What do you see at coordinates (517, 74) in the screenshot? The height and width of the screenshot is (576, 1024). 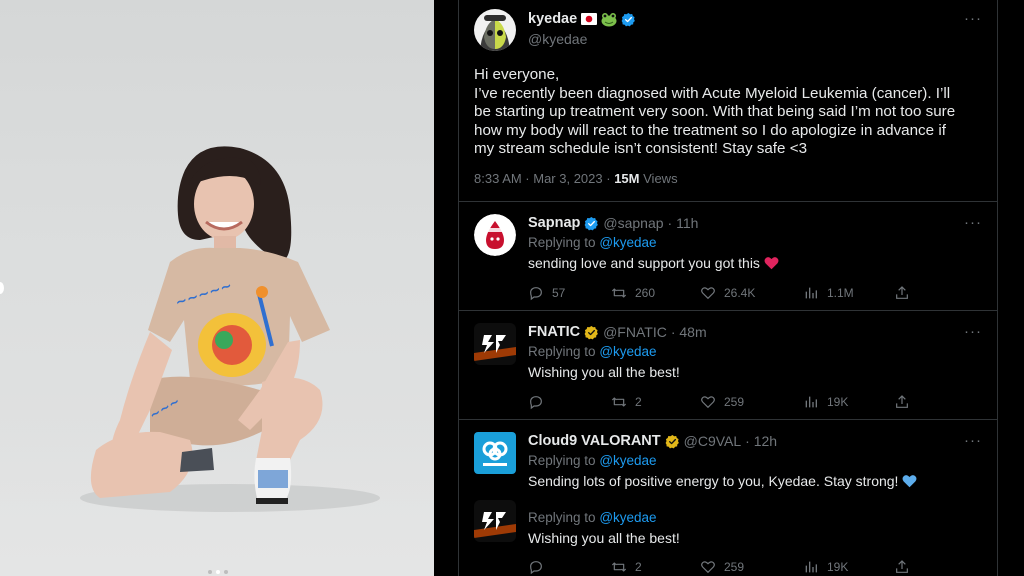 I see `tweet-text-line: Hi everyone,` at bounding box center [517, 74].